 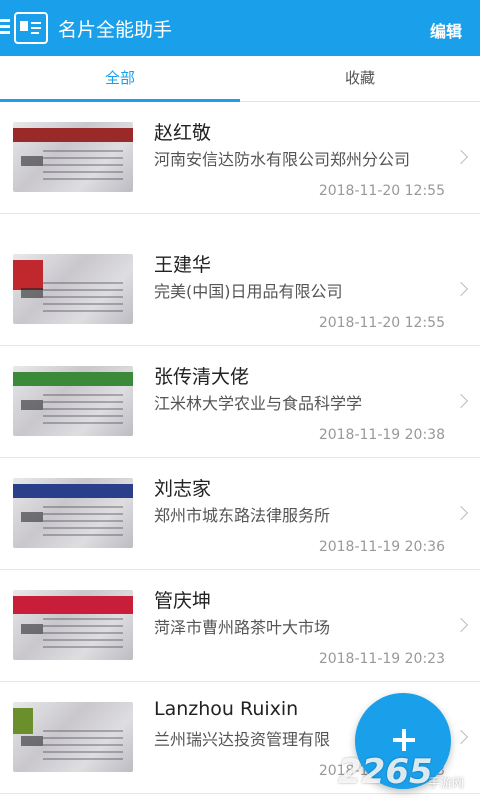 What do you see at coordinates (115, 30) in the screenshot?
I see `app-title: 名片全能助手` at bounding box center [115, 30].